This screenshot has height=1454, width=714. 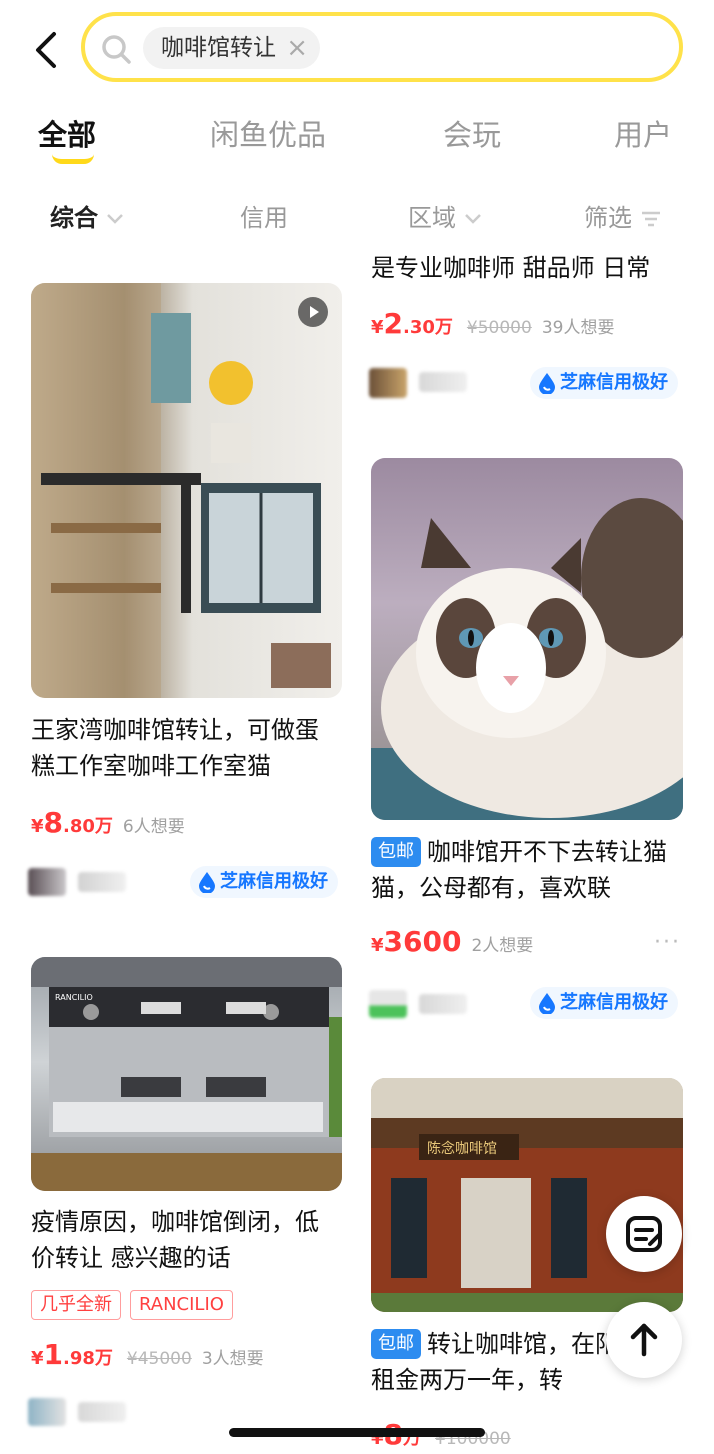 What do you see at coordinates (116, 49) in the screenshot?
I see `search-icon` at bounding box center [116, 49].